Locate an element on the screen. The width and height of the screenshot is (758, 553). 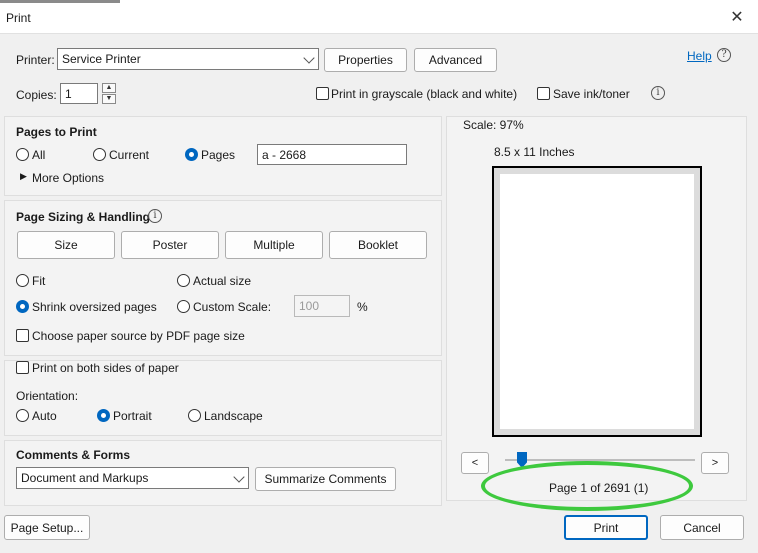
fit-radio is located at coordinates (22, 280).